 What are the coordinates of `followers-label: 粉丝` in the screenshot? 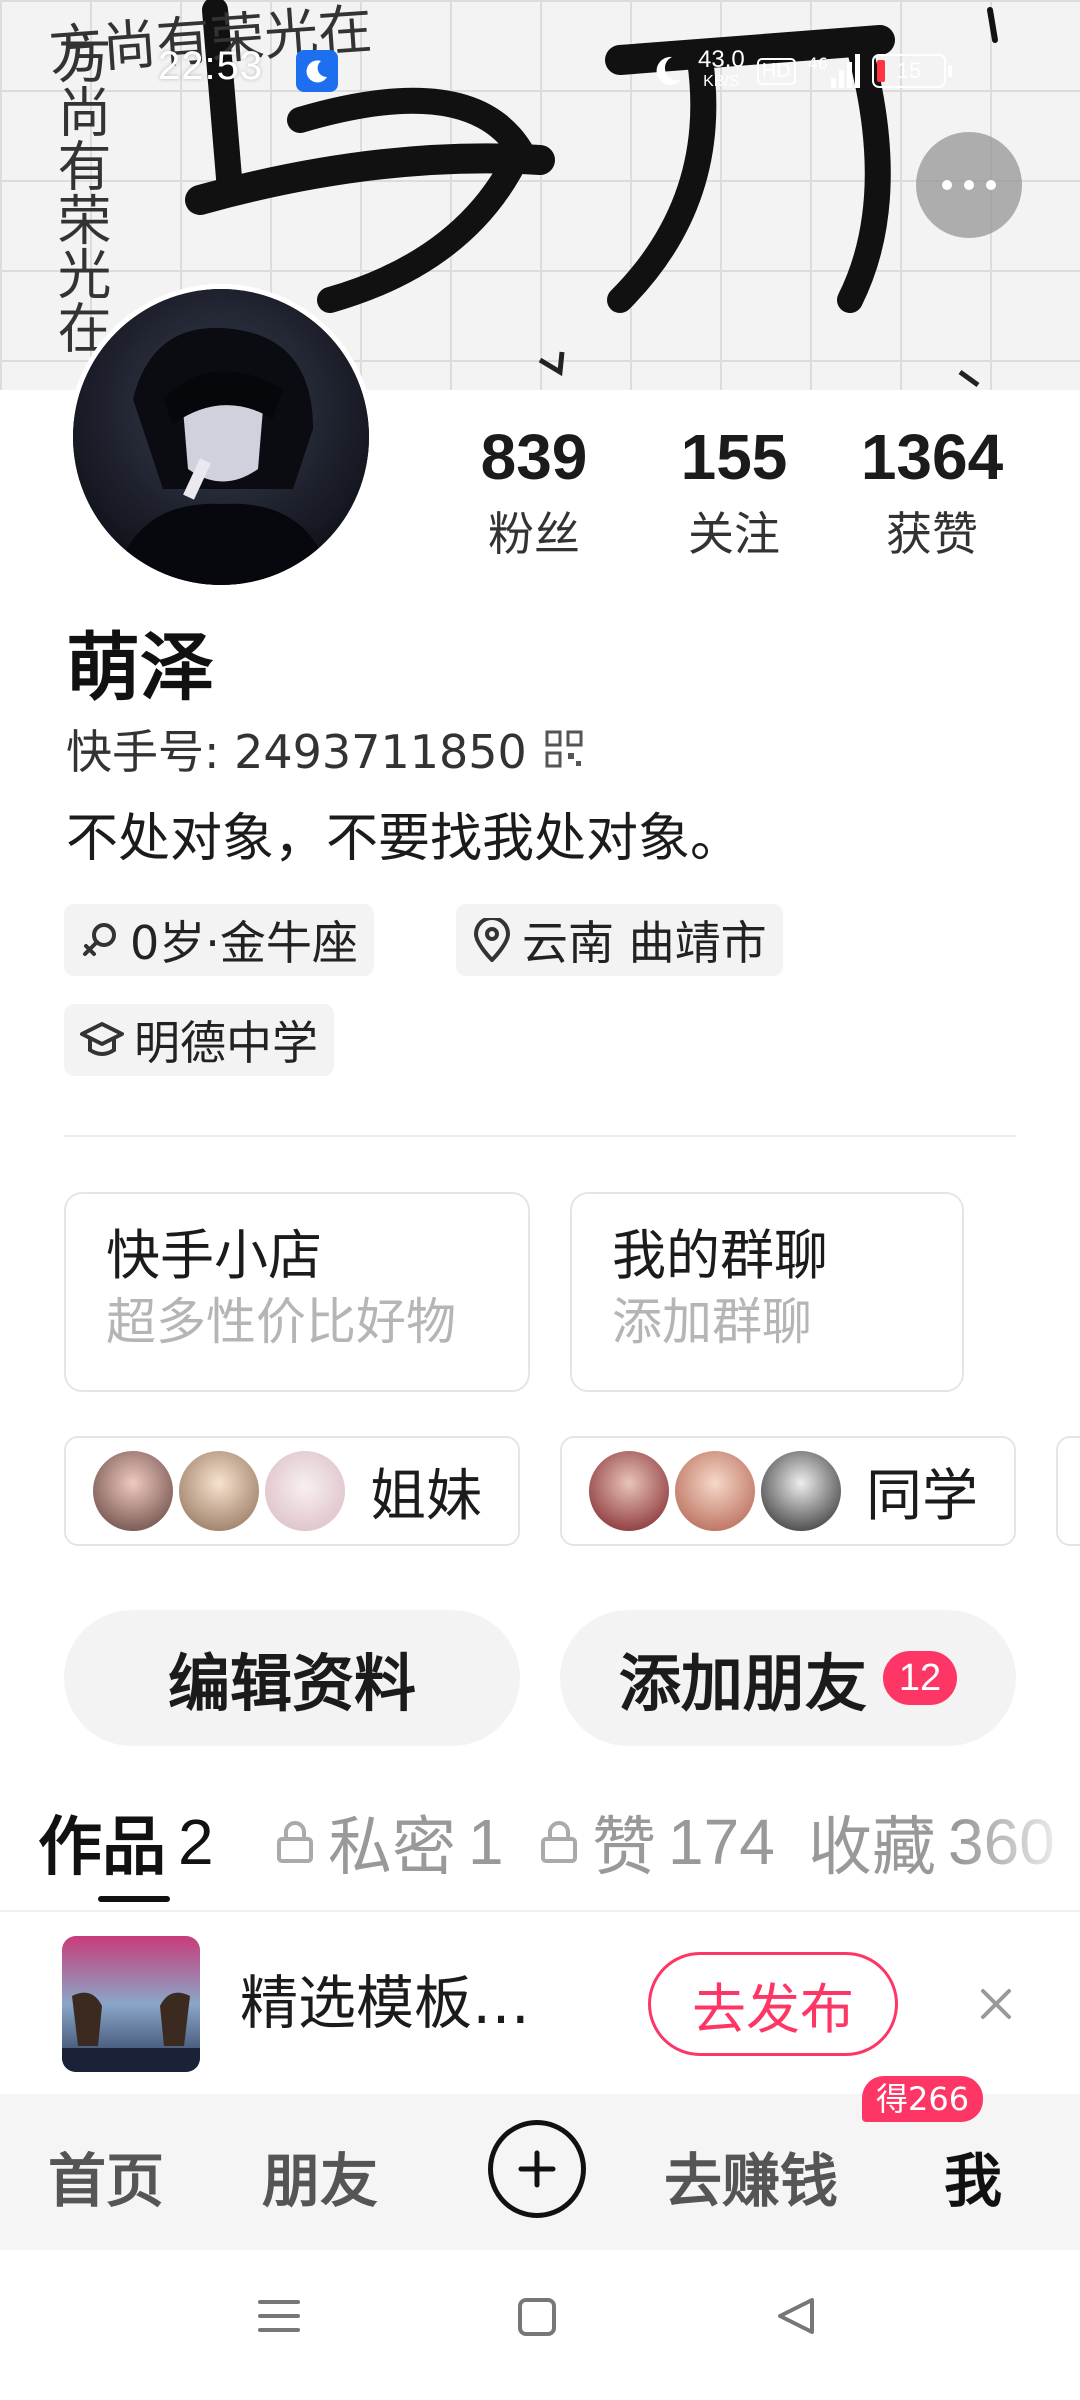 It's located at (534, 534).